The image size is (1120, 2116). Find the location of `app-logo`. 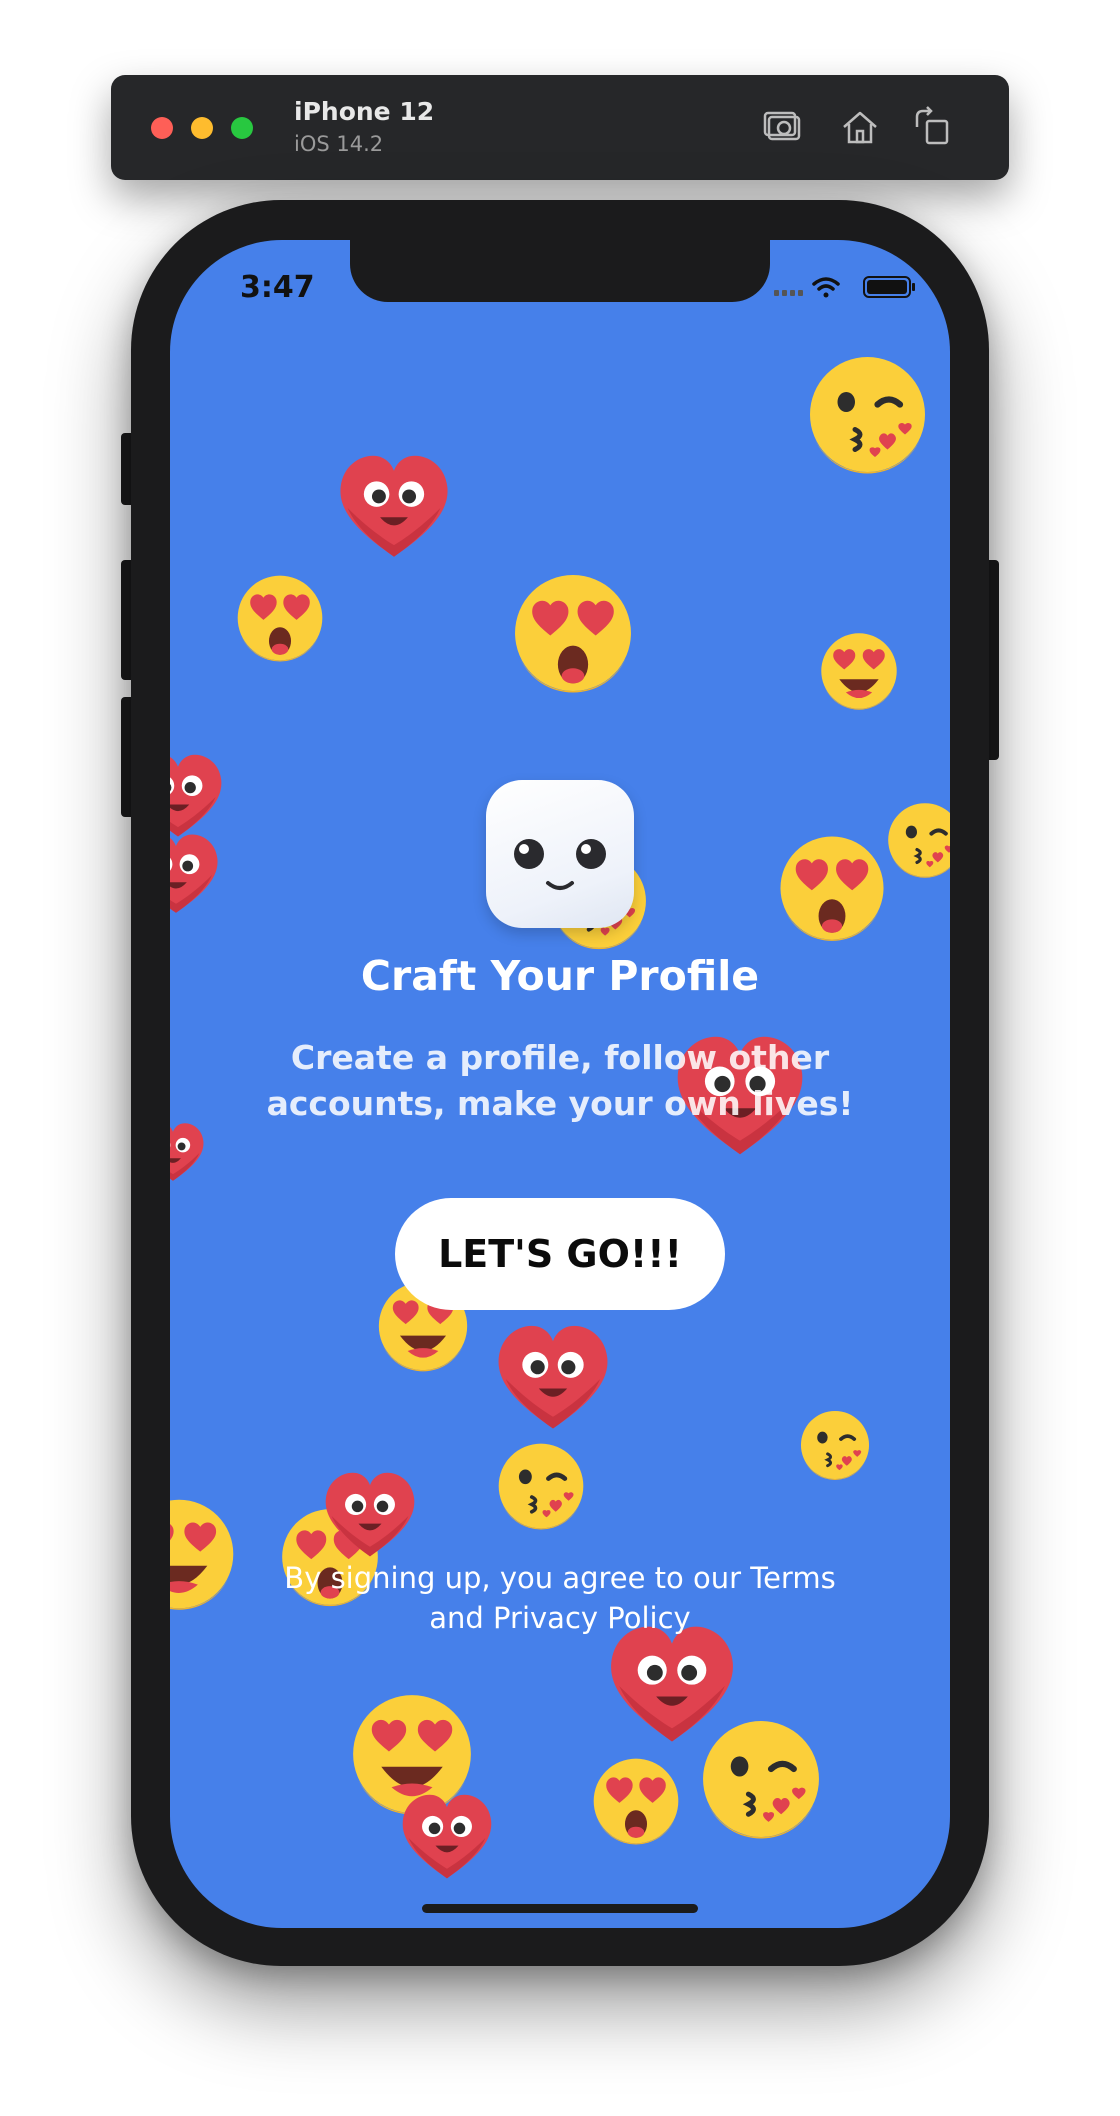

app-logo is located at coordinates (560, 854).